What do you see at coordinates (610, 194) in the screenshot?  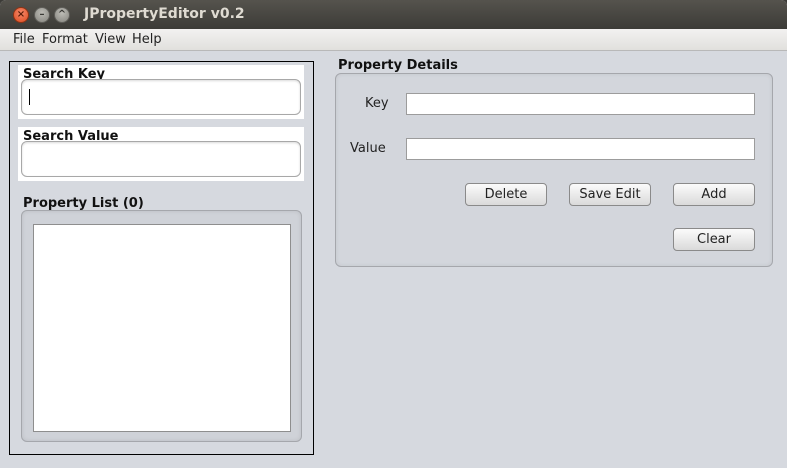 I see `save-edit-button: Save Edit` at bounding box center [610, 194].